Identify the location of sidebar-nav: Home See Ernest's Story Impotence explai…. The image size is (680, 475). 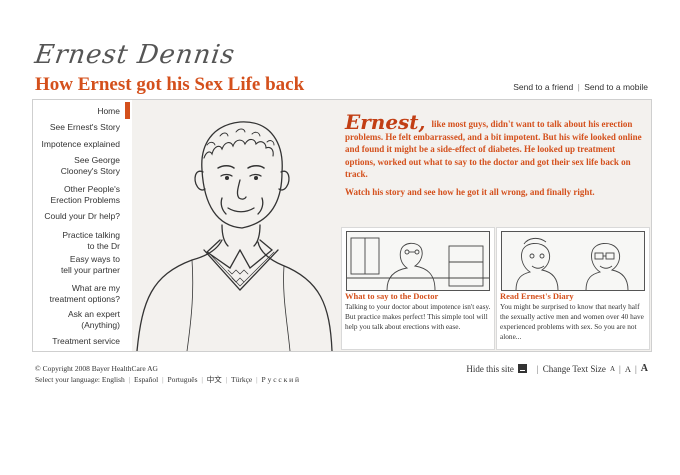
(78, 225).